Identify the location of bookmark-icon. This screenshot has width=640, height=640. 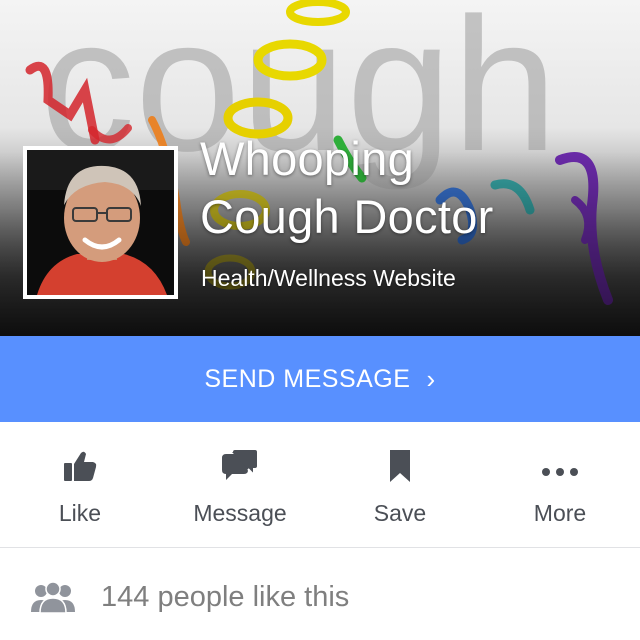
(400, 468).